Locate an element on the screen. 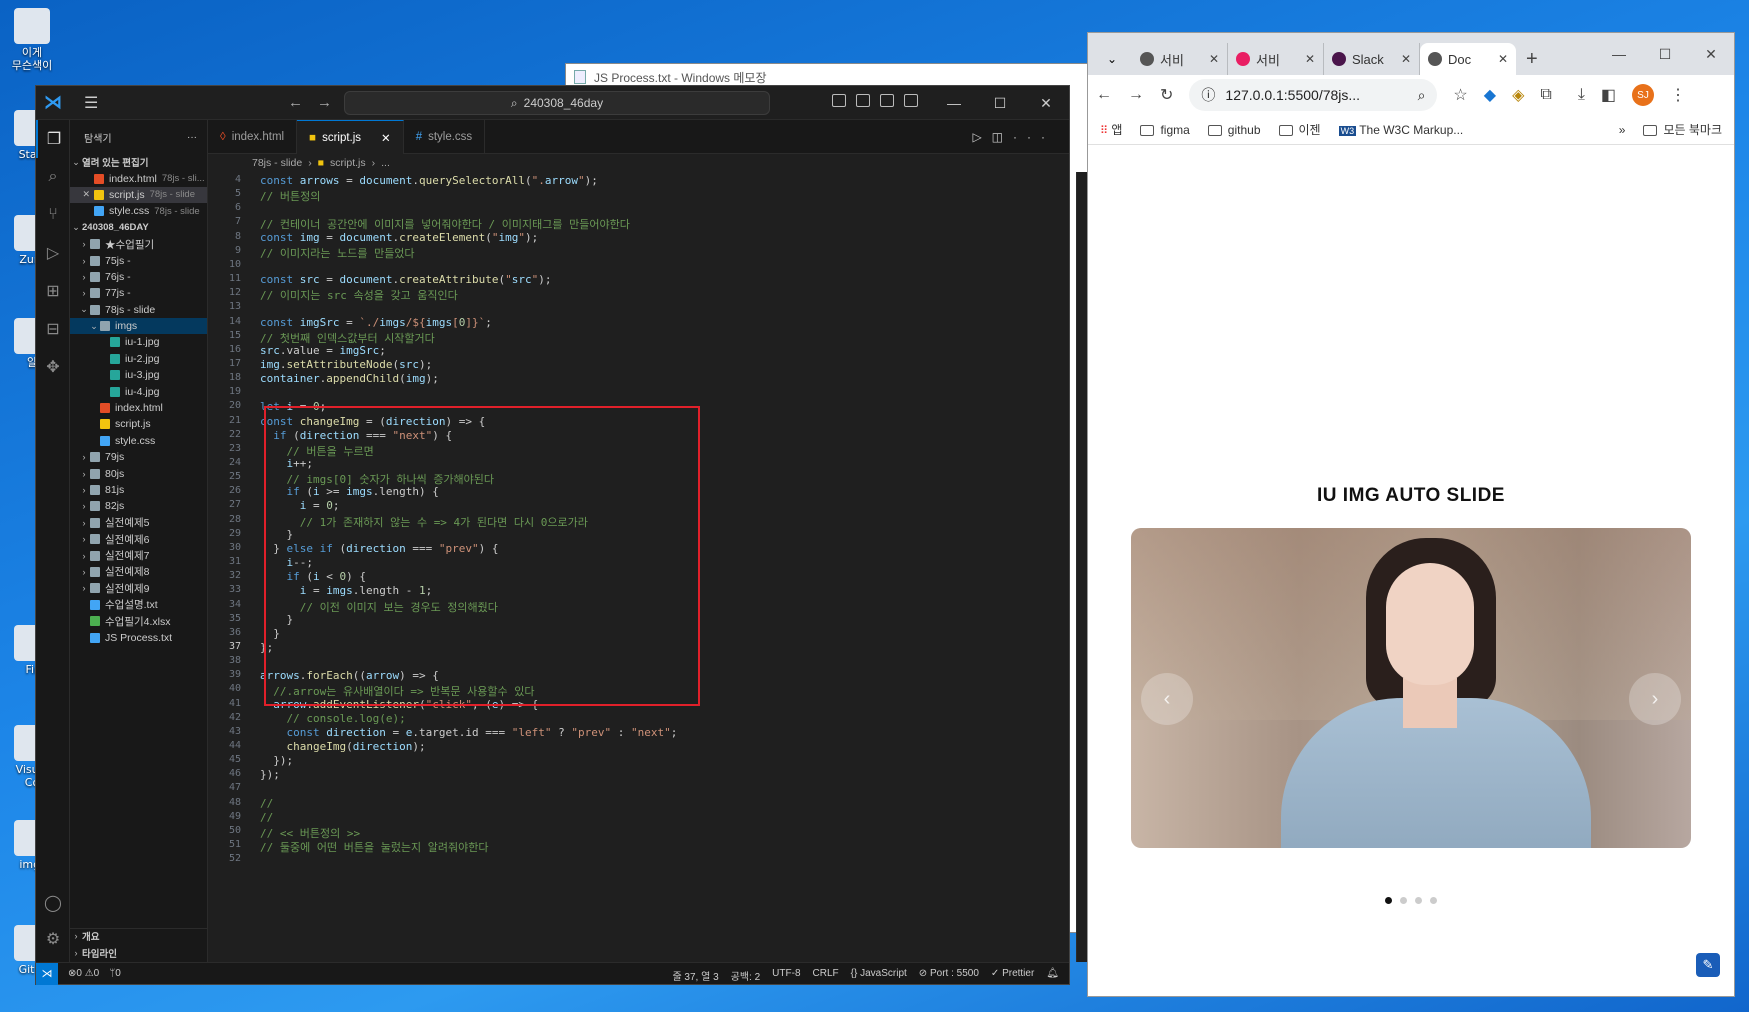 The height and width of the screenshot is (1012, 1749). gear-icon: ⚙ is located at coordinates (53, 939).